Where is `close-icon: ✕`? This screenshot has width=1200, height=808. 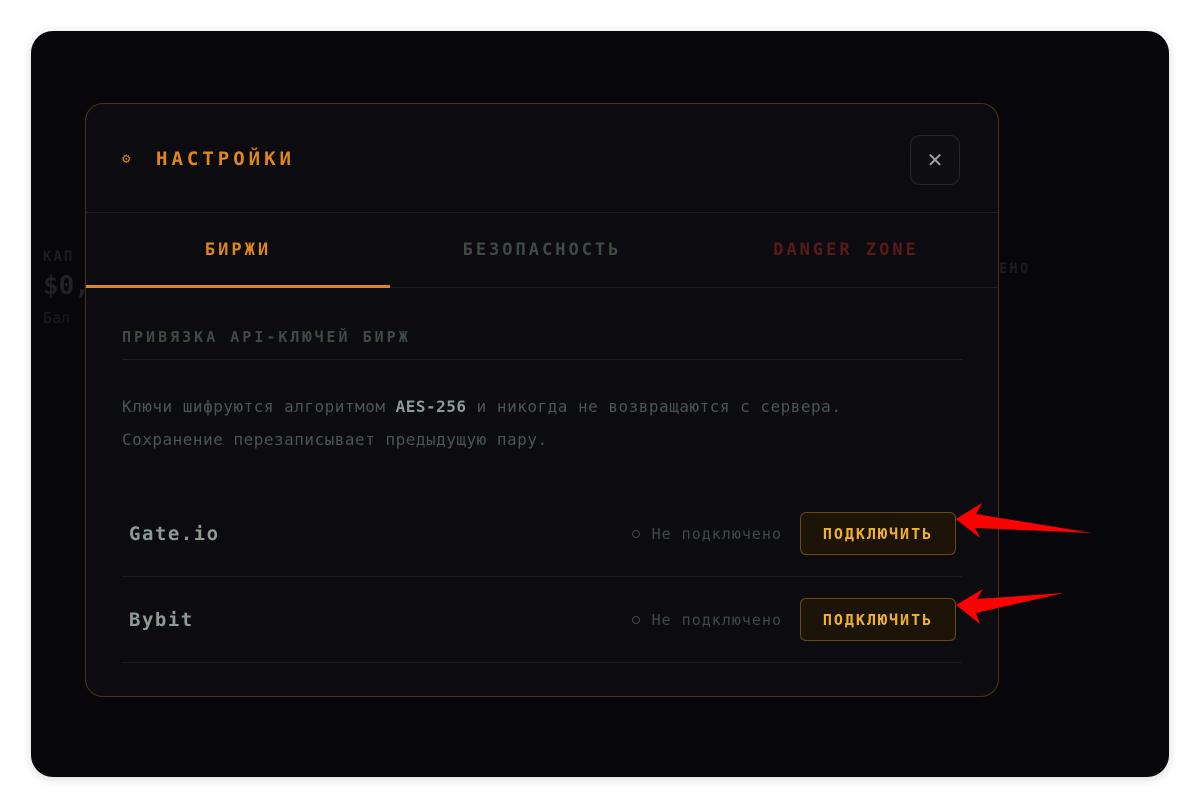 close-icon: ✕ is located at coordinates (935, 160).